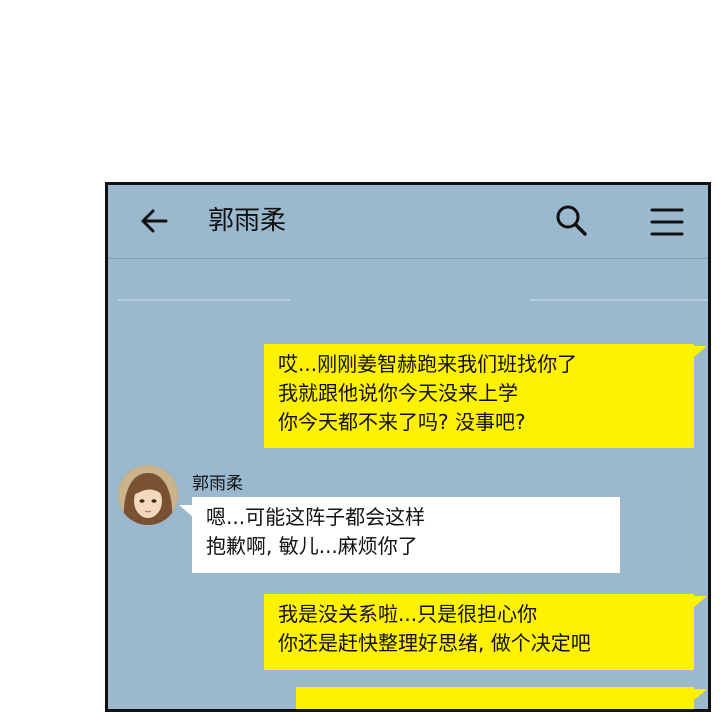 Image resolution: width=720 pixels, height=712 pixels. I want to click on their-message-bubble: 嗯...可能这阵子都会这样 抱歉啊, 敏儿...麻烦你了, so click(399, 535).